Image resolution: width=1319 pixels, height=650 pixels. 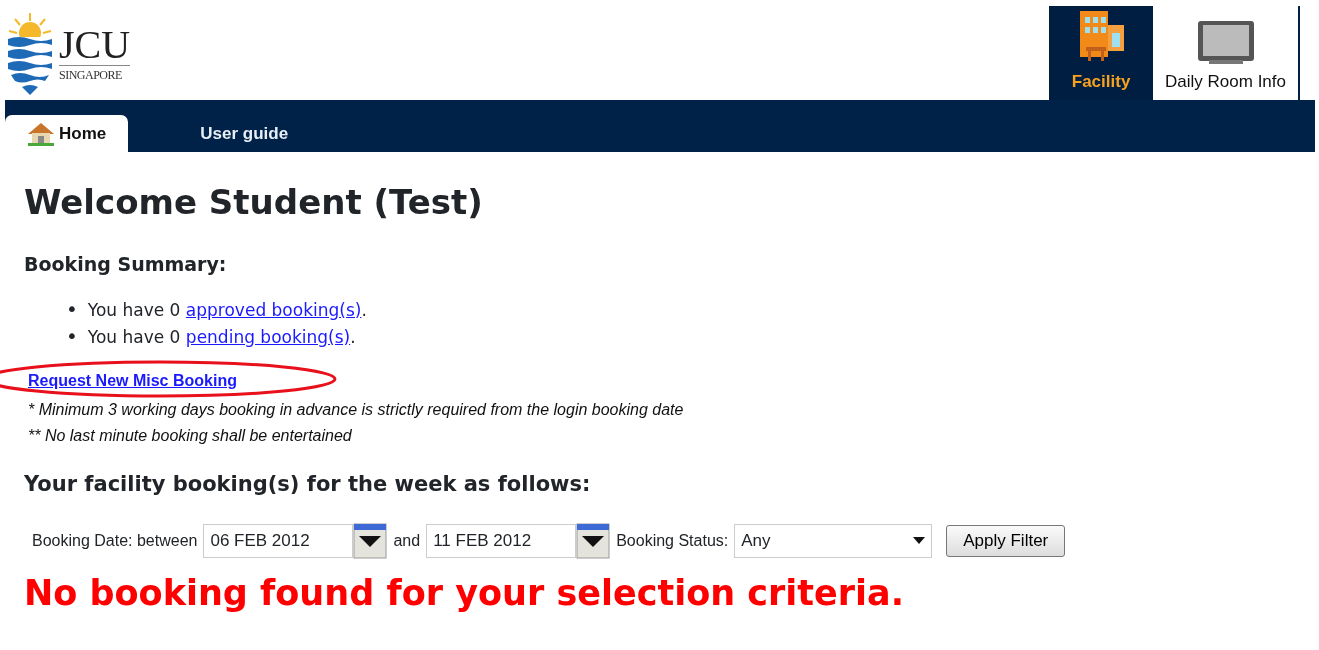 I want to click on date-field: 11 FEB 2012, so click(x=501, y=540).